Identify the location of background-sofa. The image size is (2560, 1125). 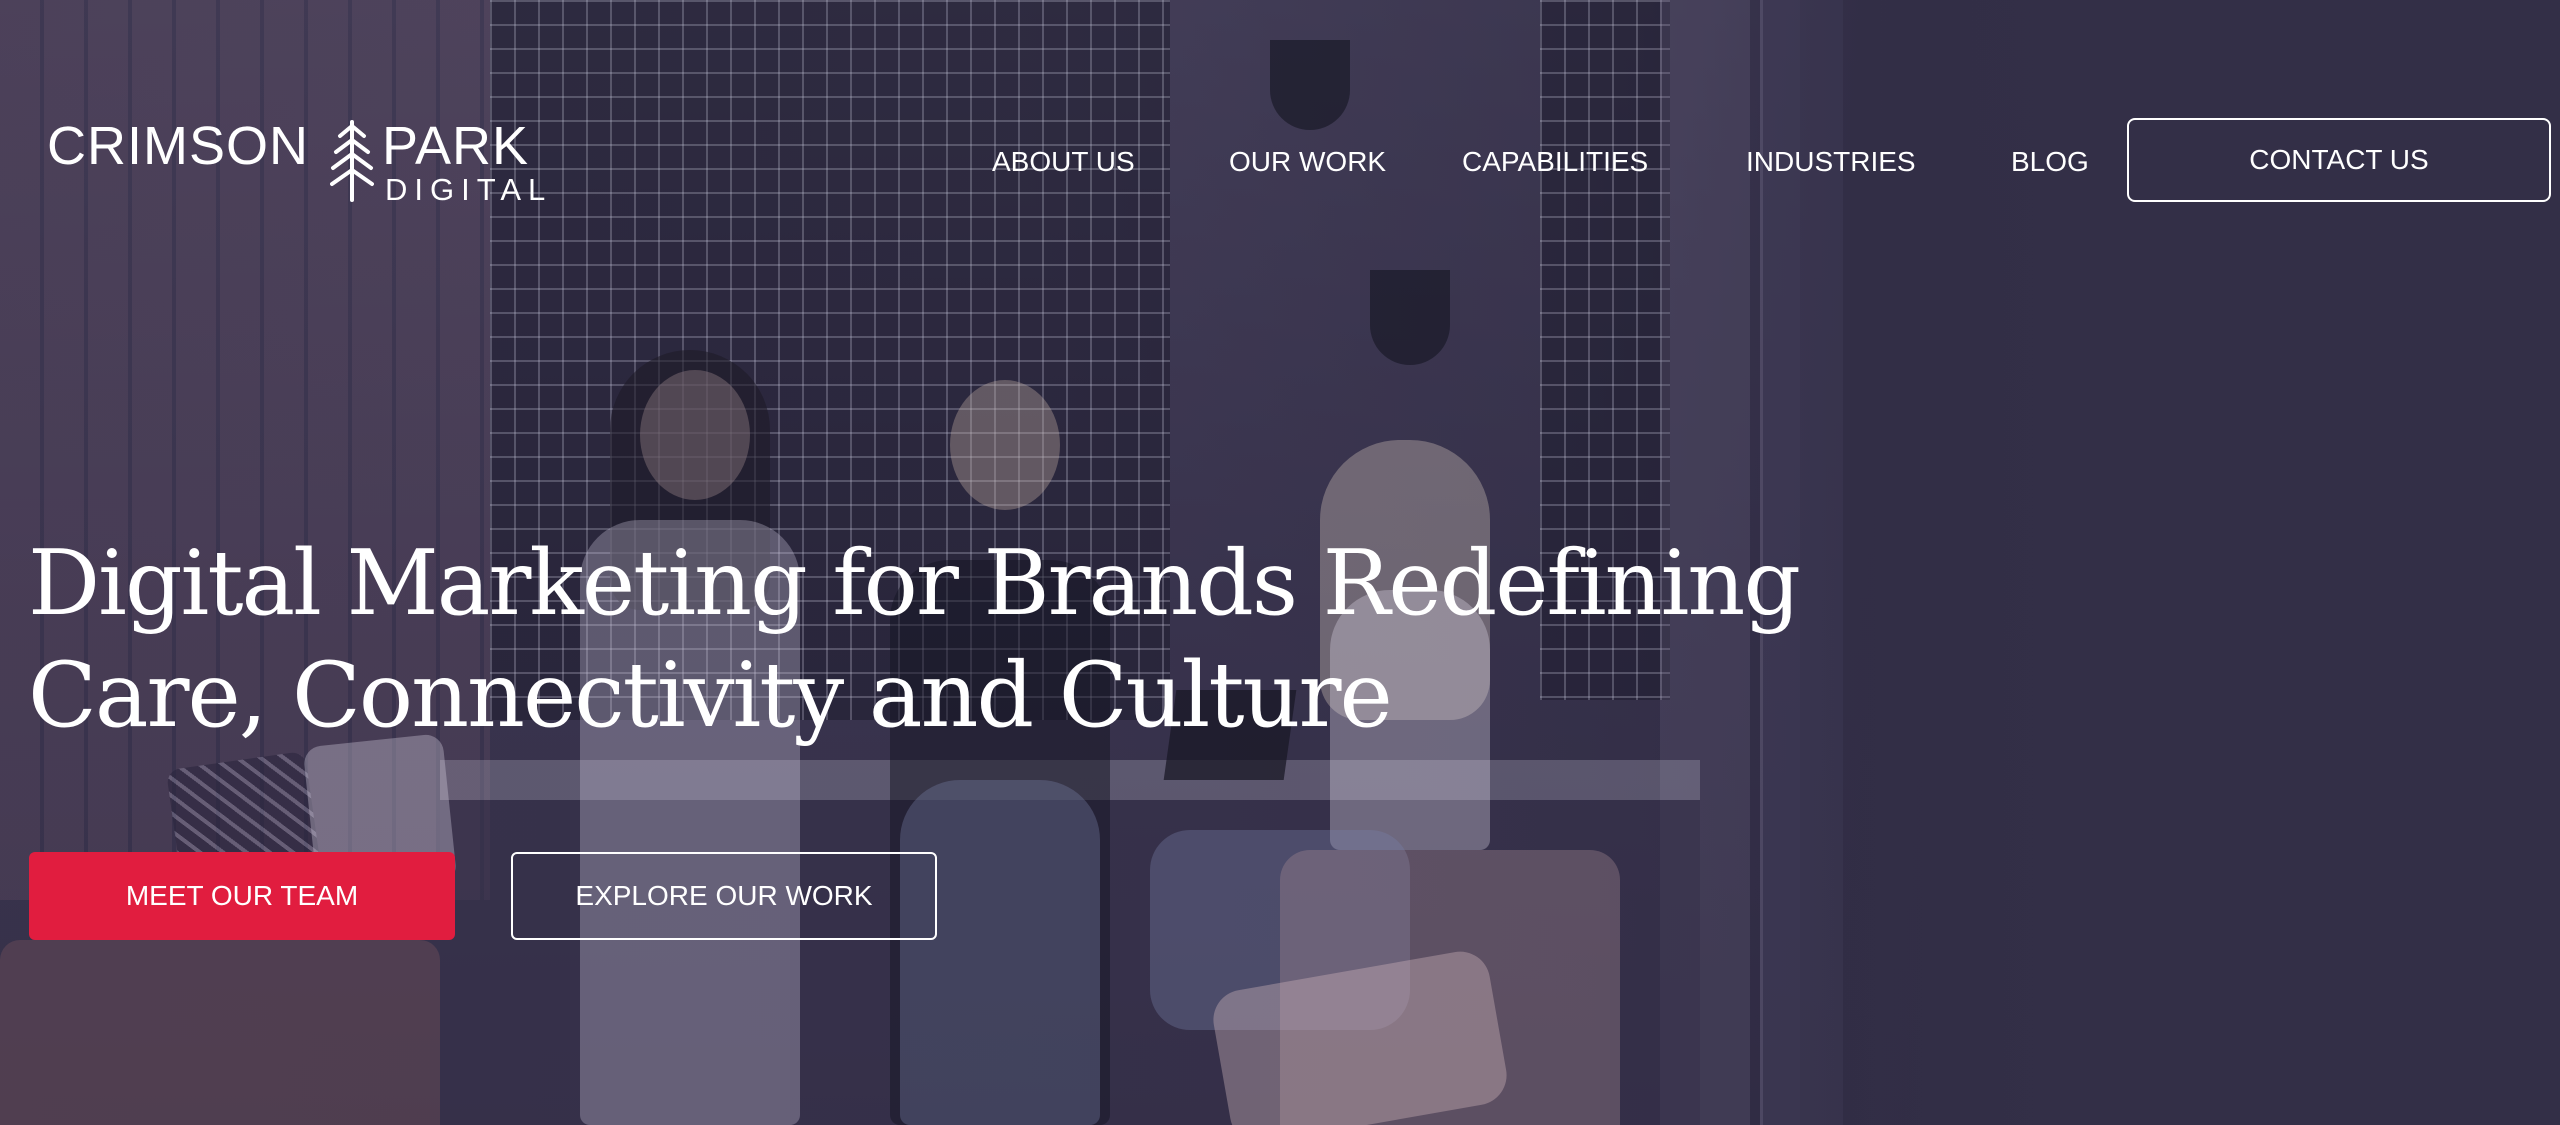
(220, 1032).